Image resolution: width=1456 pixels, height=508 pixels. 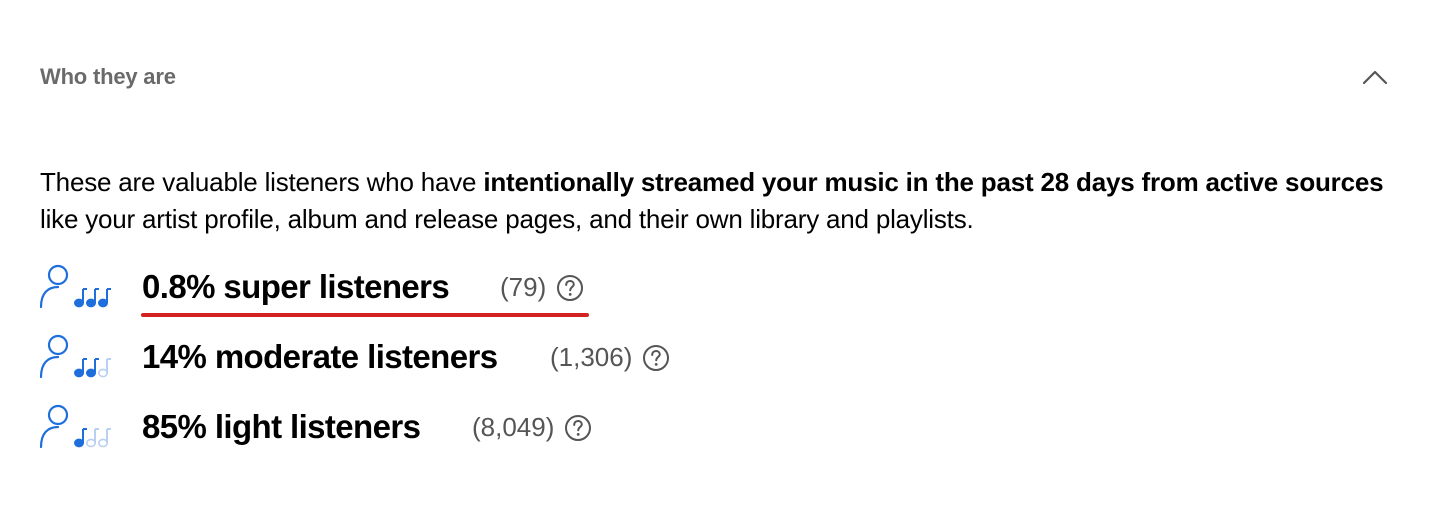 I want to click on tier-meta: (79), so click(x=542, y=287).